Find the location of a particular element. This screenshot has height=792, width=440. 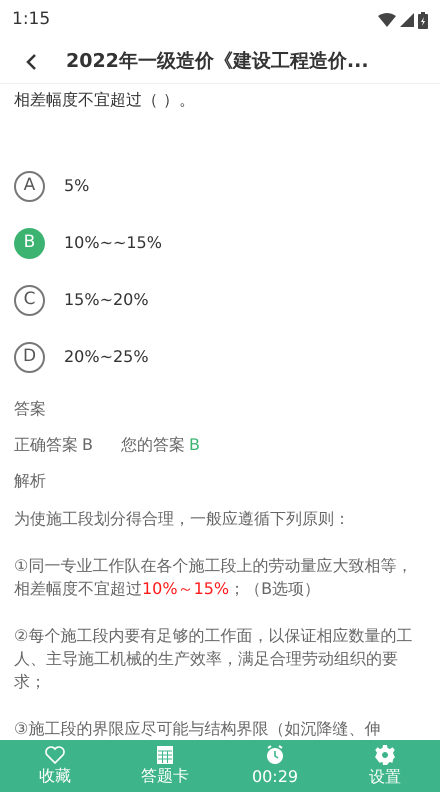

question-text: 相差幅度不宜超过（ ）。 is located at coordinates (105, 100).